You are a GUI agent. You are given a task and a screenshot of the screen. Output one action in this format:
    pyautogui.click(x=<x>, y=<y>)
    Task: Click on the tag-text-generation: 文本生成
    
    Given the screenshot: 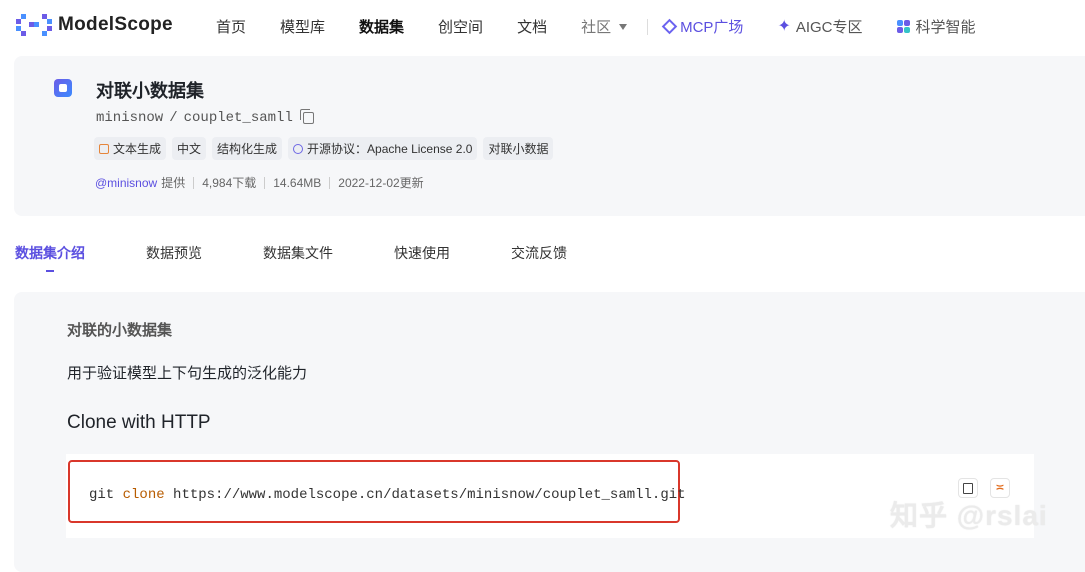 What is the action you would take?
    pyautogui.click(x=130, y=148)
    